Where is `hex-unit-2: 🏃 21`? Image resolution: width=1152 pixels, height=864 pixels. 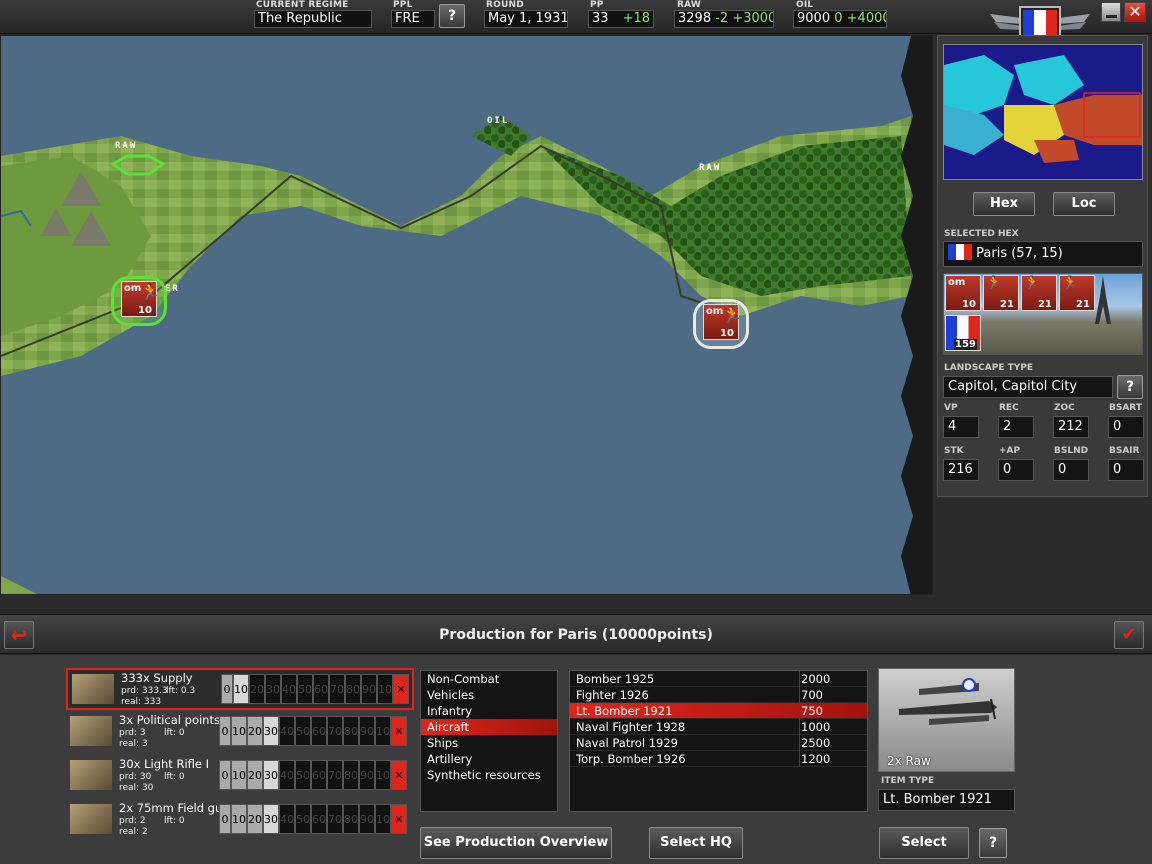
hex-unit-2: 🏃 21 is located at coordinates (1001, 293).